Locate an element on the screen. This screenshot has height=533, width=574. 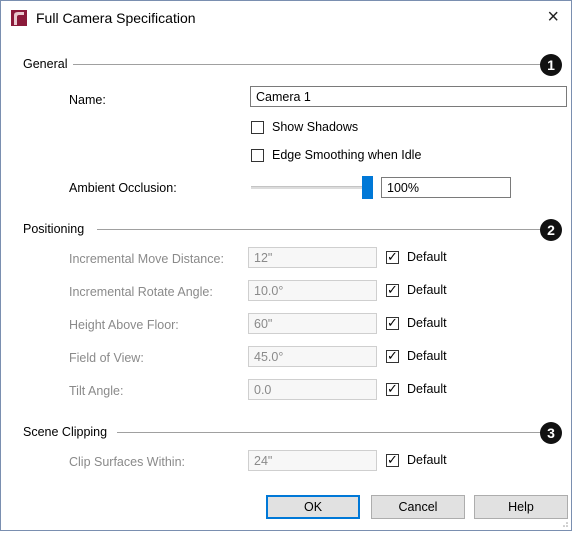
edge-smoothing-box is located at coordinates (257, 155).